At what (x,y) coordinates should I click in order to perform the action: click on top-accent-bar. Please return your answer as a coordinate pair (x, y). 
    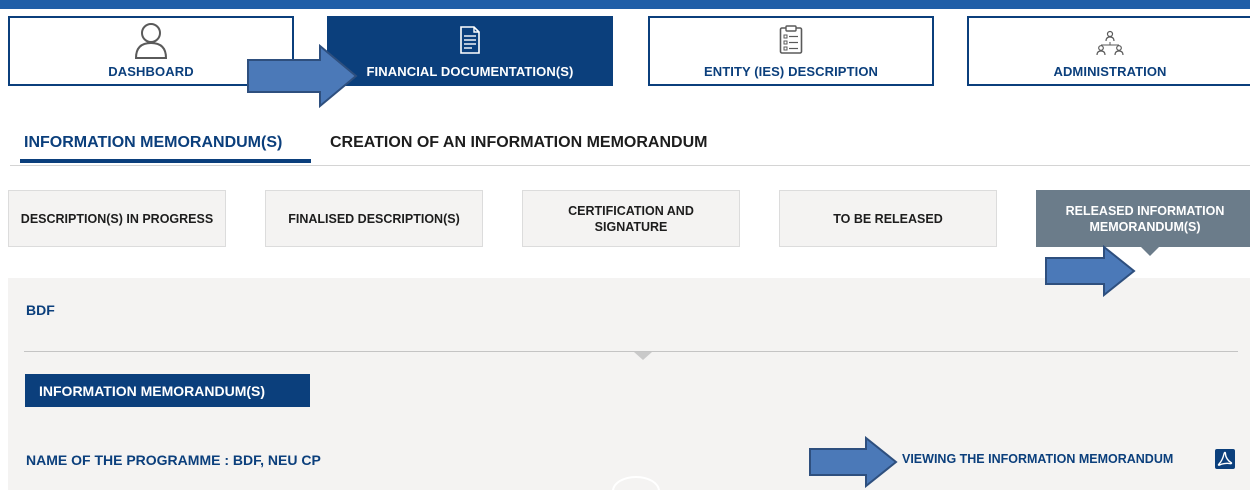
    Looking at the image, I should click on (625, 4).